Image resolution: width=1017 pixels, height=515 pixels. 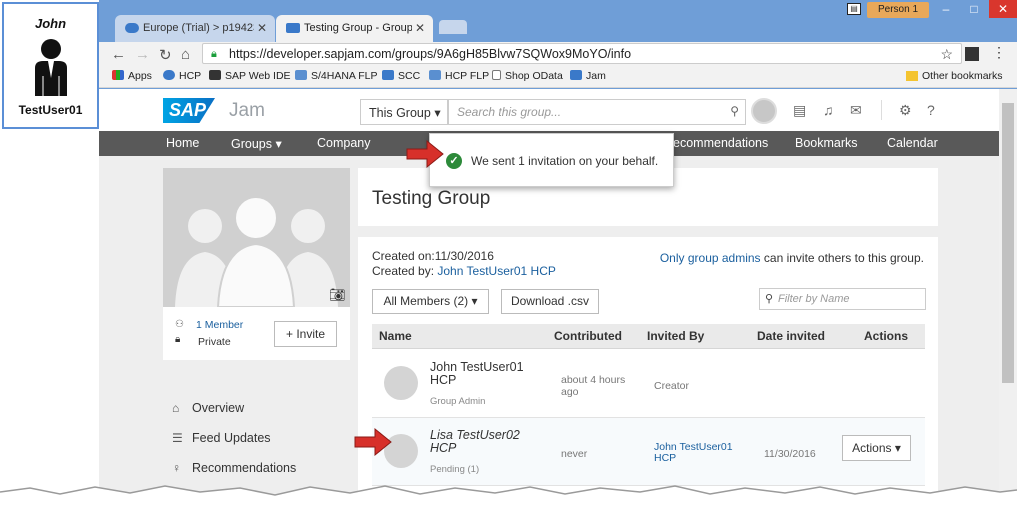 I want to click on window-icon: ▤, so click(x=854, y=9).